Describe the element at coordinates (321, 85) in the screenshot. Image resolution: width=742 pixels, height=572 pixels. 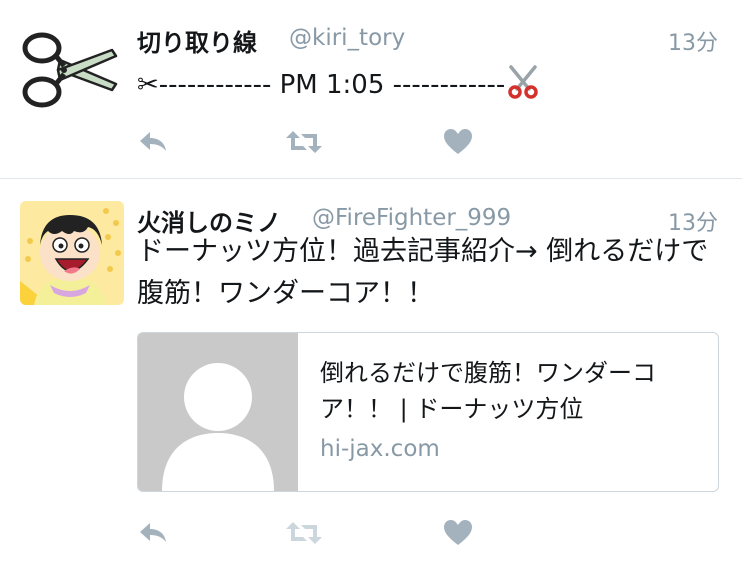
I see `tweet-text-body: ✂------------ PM 1:05 ------------` at that location.